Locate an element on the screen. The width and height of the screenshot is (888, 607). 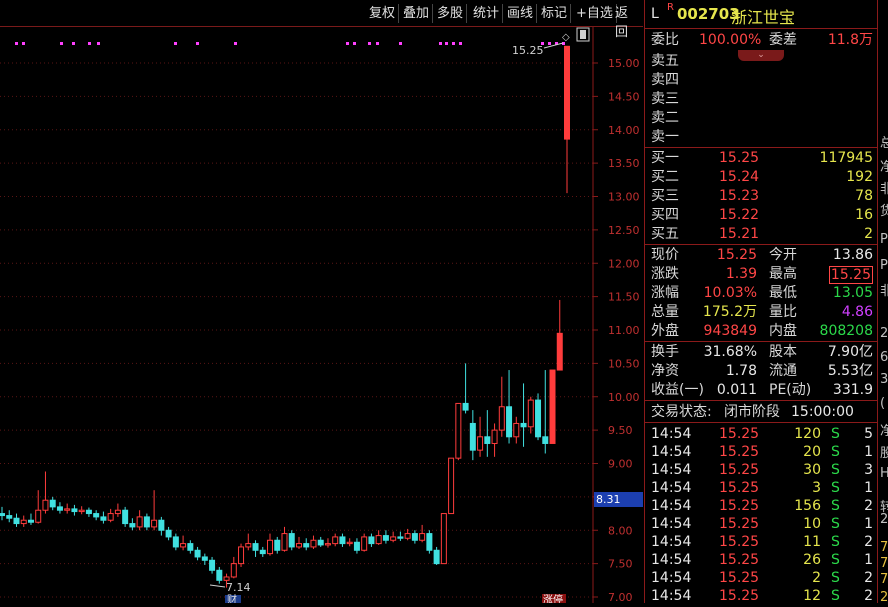
limit-up-marker: 涨停 is located at coordinates (553, 599).